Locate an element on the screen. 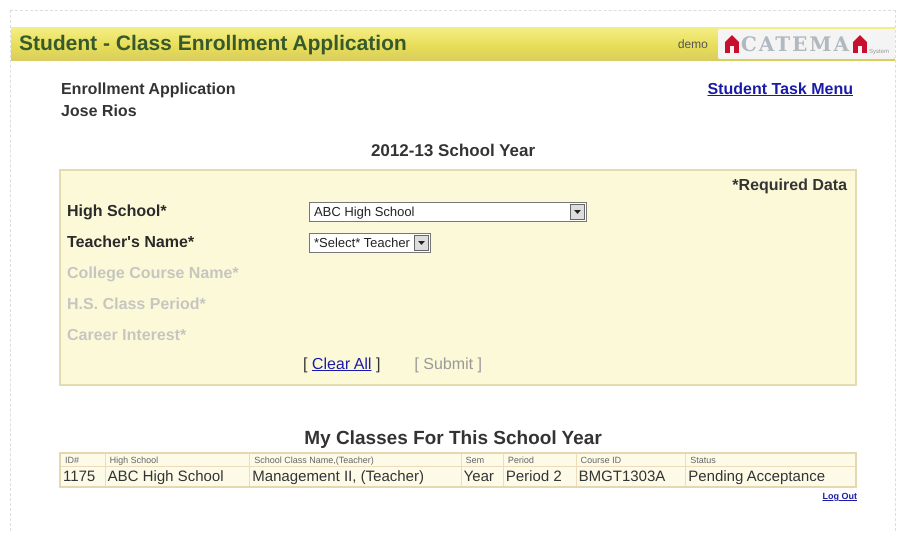 The image size is (904, 540). username: demo is located at coordinates (693, 44).